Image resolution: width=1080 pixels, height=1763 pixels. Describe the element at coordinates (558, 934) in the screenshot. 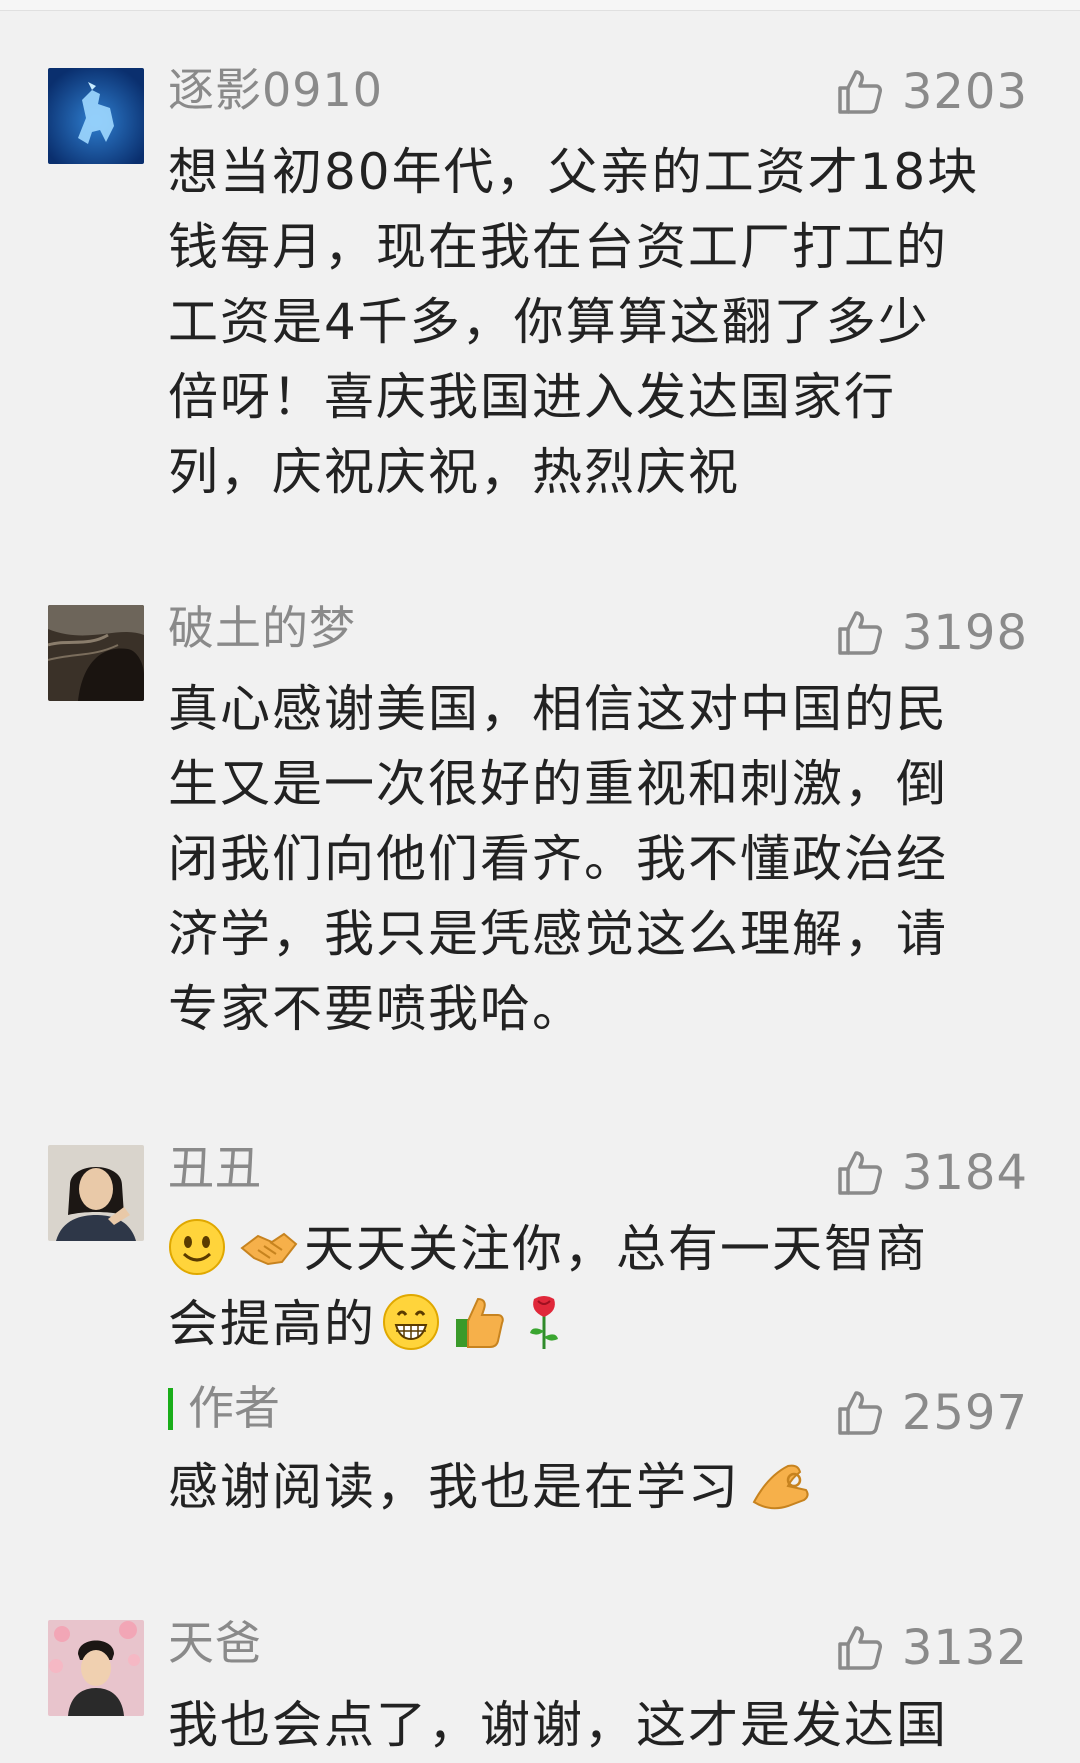

I see `comment-text-line: 济学，我只是凭感觉这么理解，请` at that location.